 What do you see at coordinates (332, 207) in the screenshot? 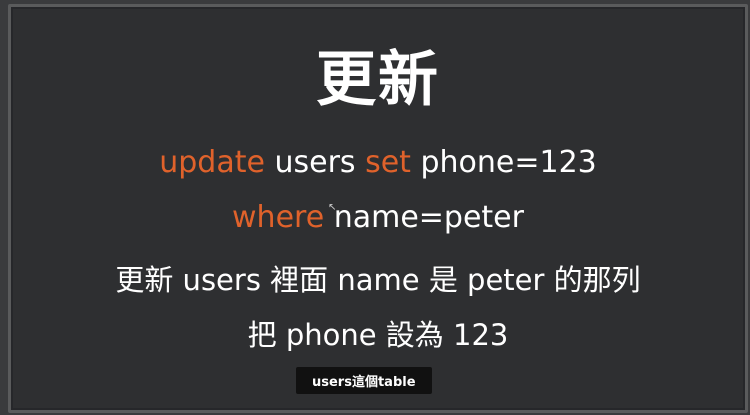
I see `mouse-cursor-icon: ↖` at bounding box center [332, 207].